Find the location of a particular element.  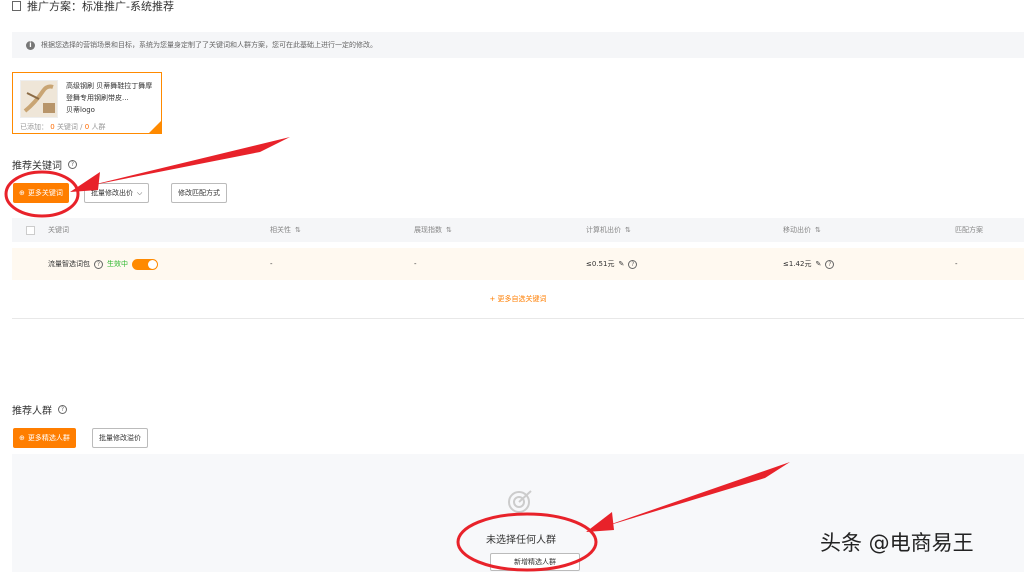

annotation-arrow-crowd is located at coordinates (695, 495).